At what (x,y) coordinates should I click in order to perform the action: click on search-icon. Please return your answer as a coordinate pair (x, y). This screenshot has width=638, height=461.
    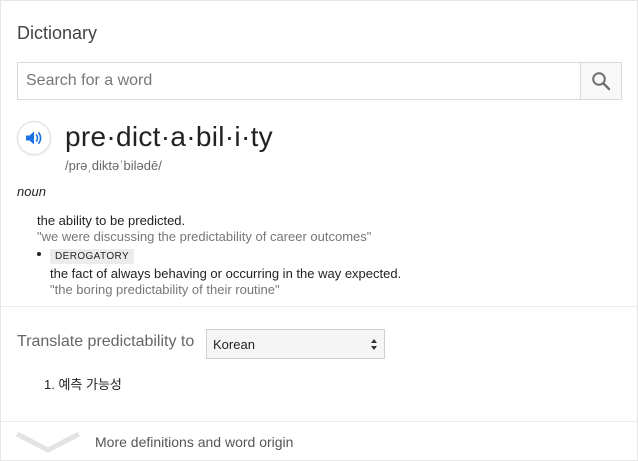
    Looking at the image, I should click on (601, 81).